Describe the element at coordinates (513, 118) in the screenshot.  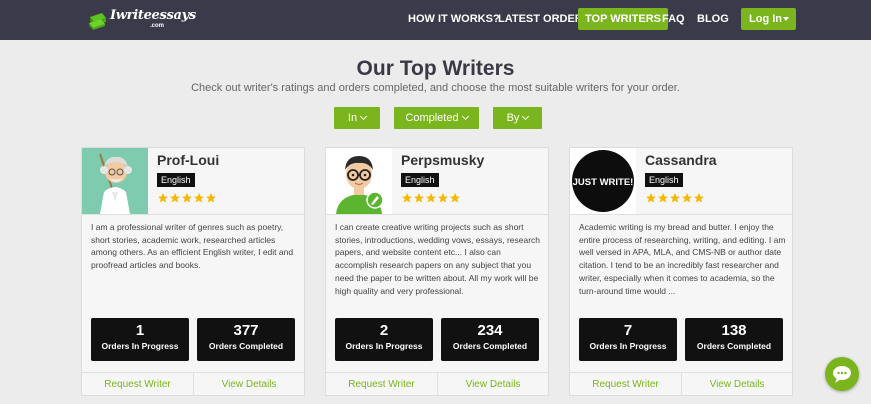
I see `filter-by-label: By` at that location.